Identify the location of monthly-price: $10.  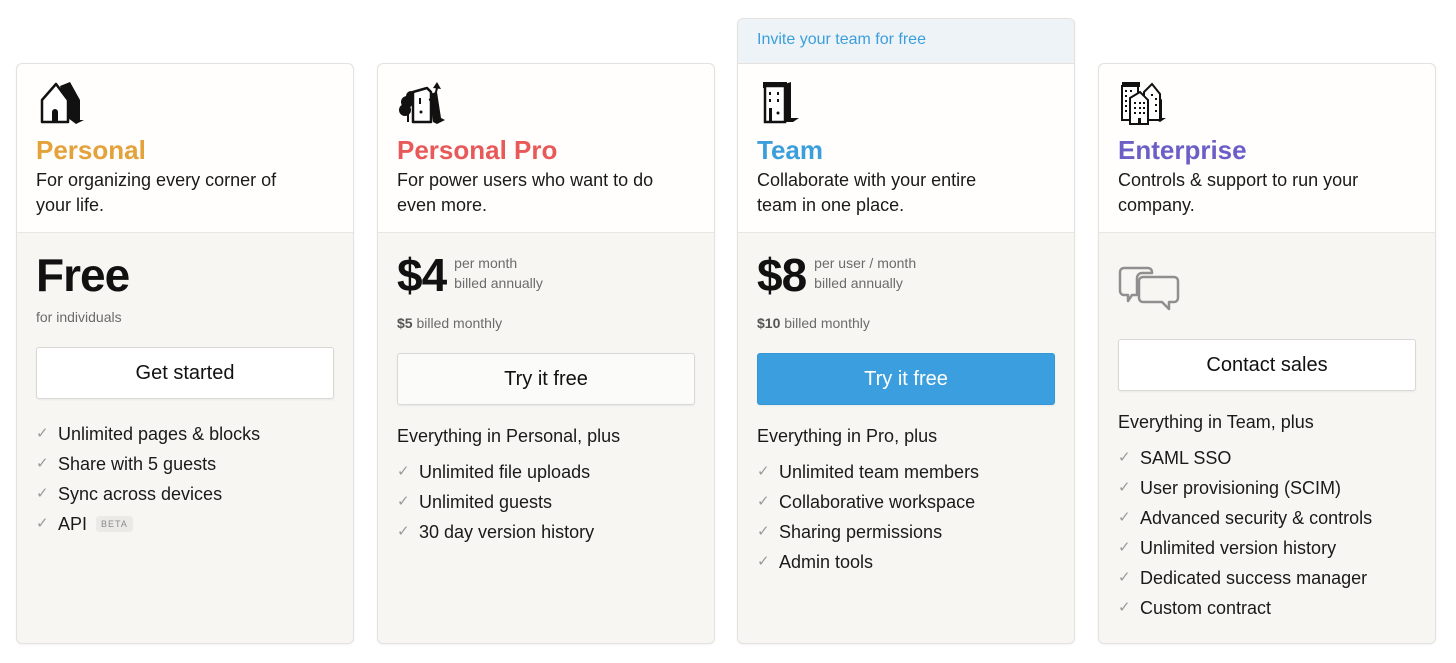
(769, 323).